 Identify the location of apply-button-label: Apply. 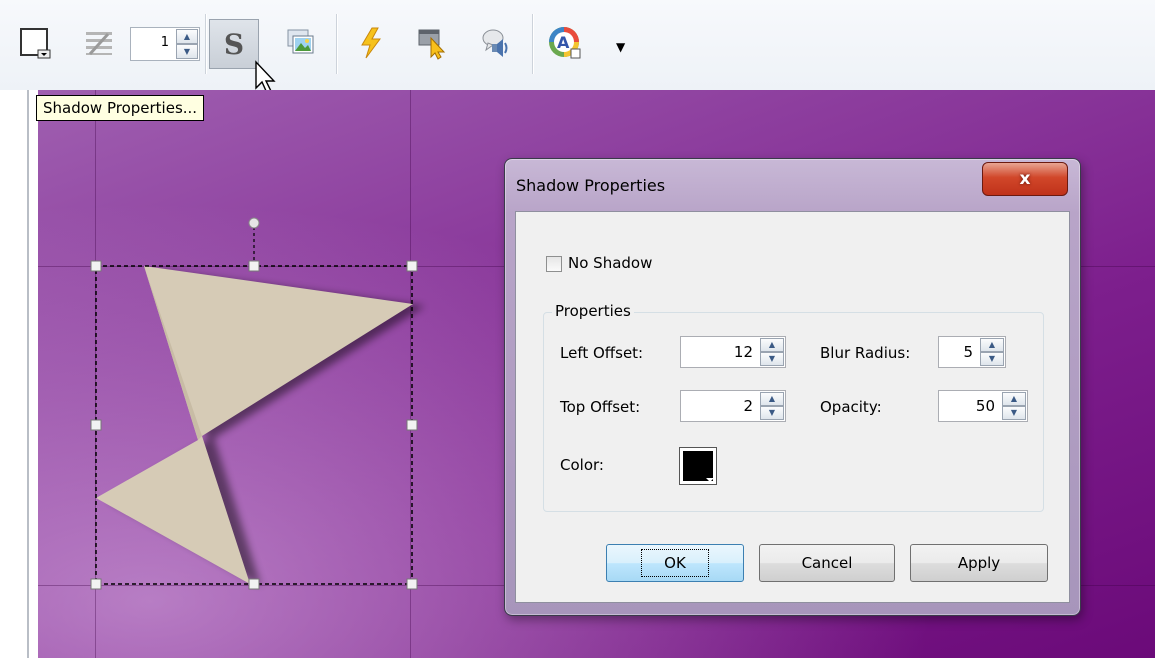
(979, 563).